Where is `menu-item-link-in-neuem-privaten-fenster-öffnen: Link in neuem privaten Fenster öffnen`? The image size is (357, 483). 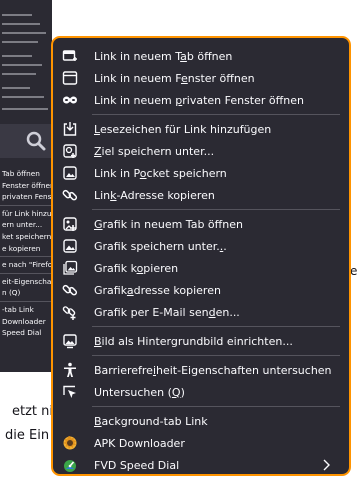
menu-item-link-in-neuem-privaten-fenster-öffnen: Link in neuem privaten Fenster öffnen is located at coordinates (201, 100).